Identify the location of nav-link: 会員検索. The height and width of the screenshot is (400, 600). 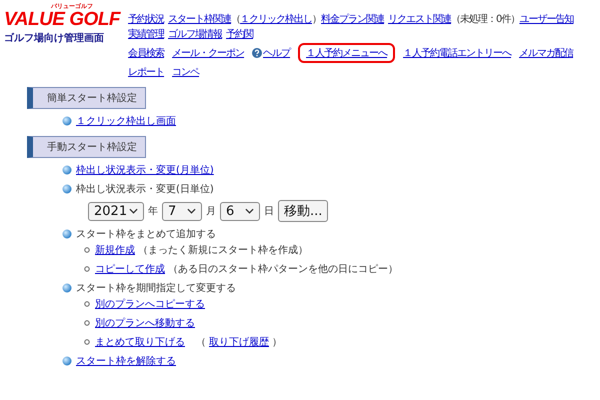
(146, 53).